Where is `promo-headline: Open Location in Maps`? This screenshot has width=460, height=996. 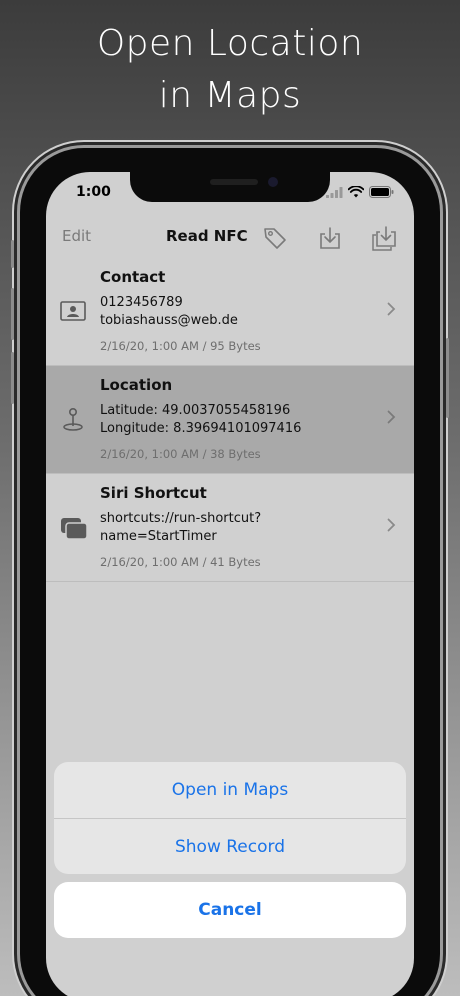
promo-headline: Open Location in Maps is located at coordinates (230, 70).